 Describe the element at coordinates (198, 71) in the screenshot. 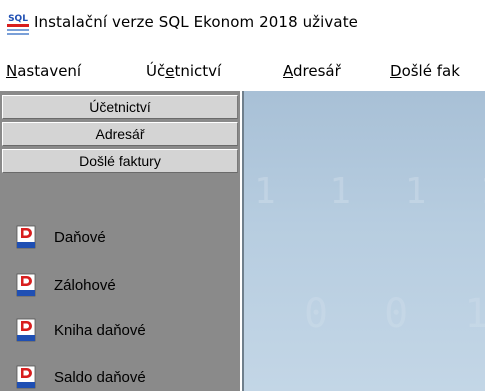

I see `menu-ucetnictvi-rest: tnictví` at that location.